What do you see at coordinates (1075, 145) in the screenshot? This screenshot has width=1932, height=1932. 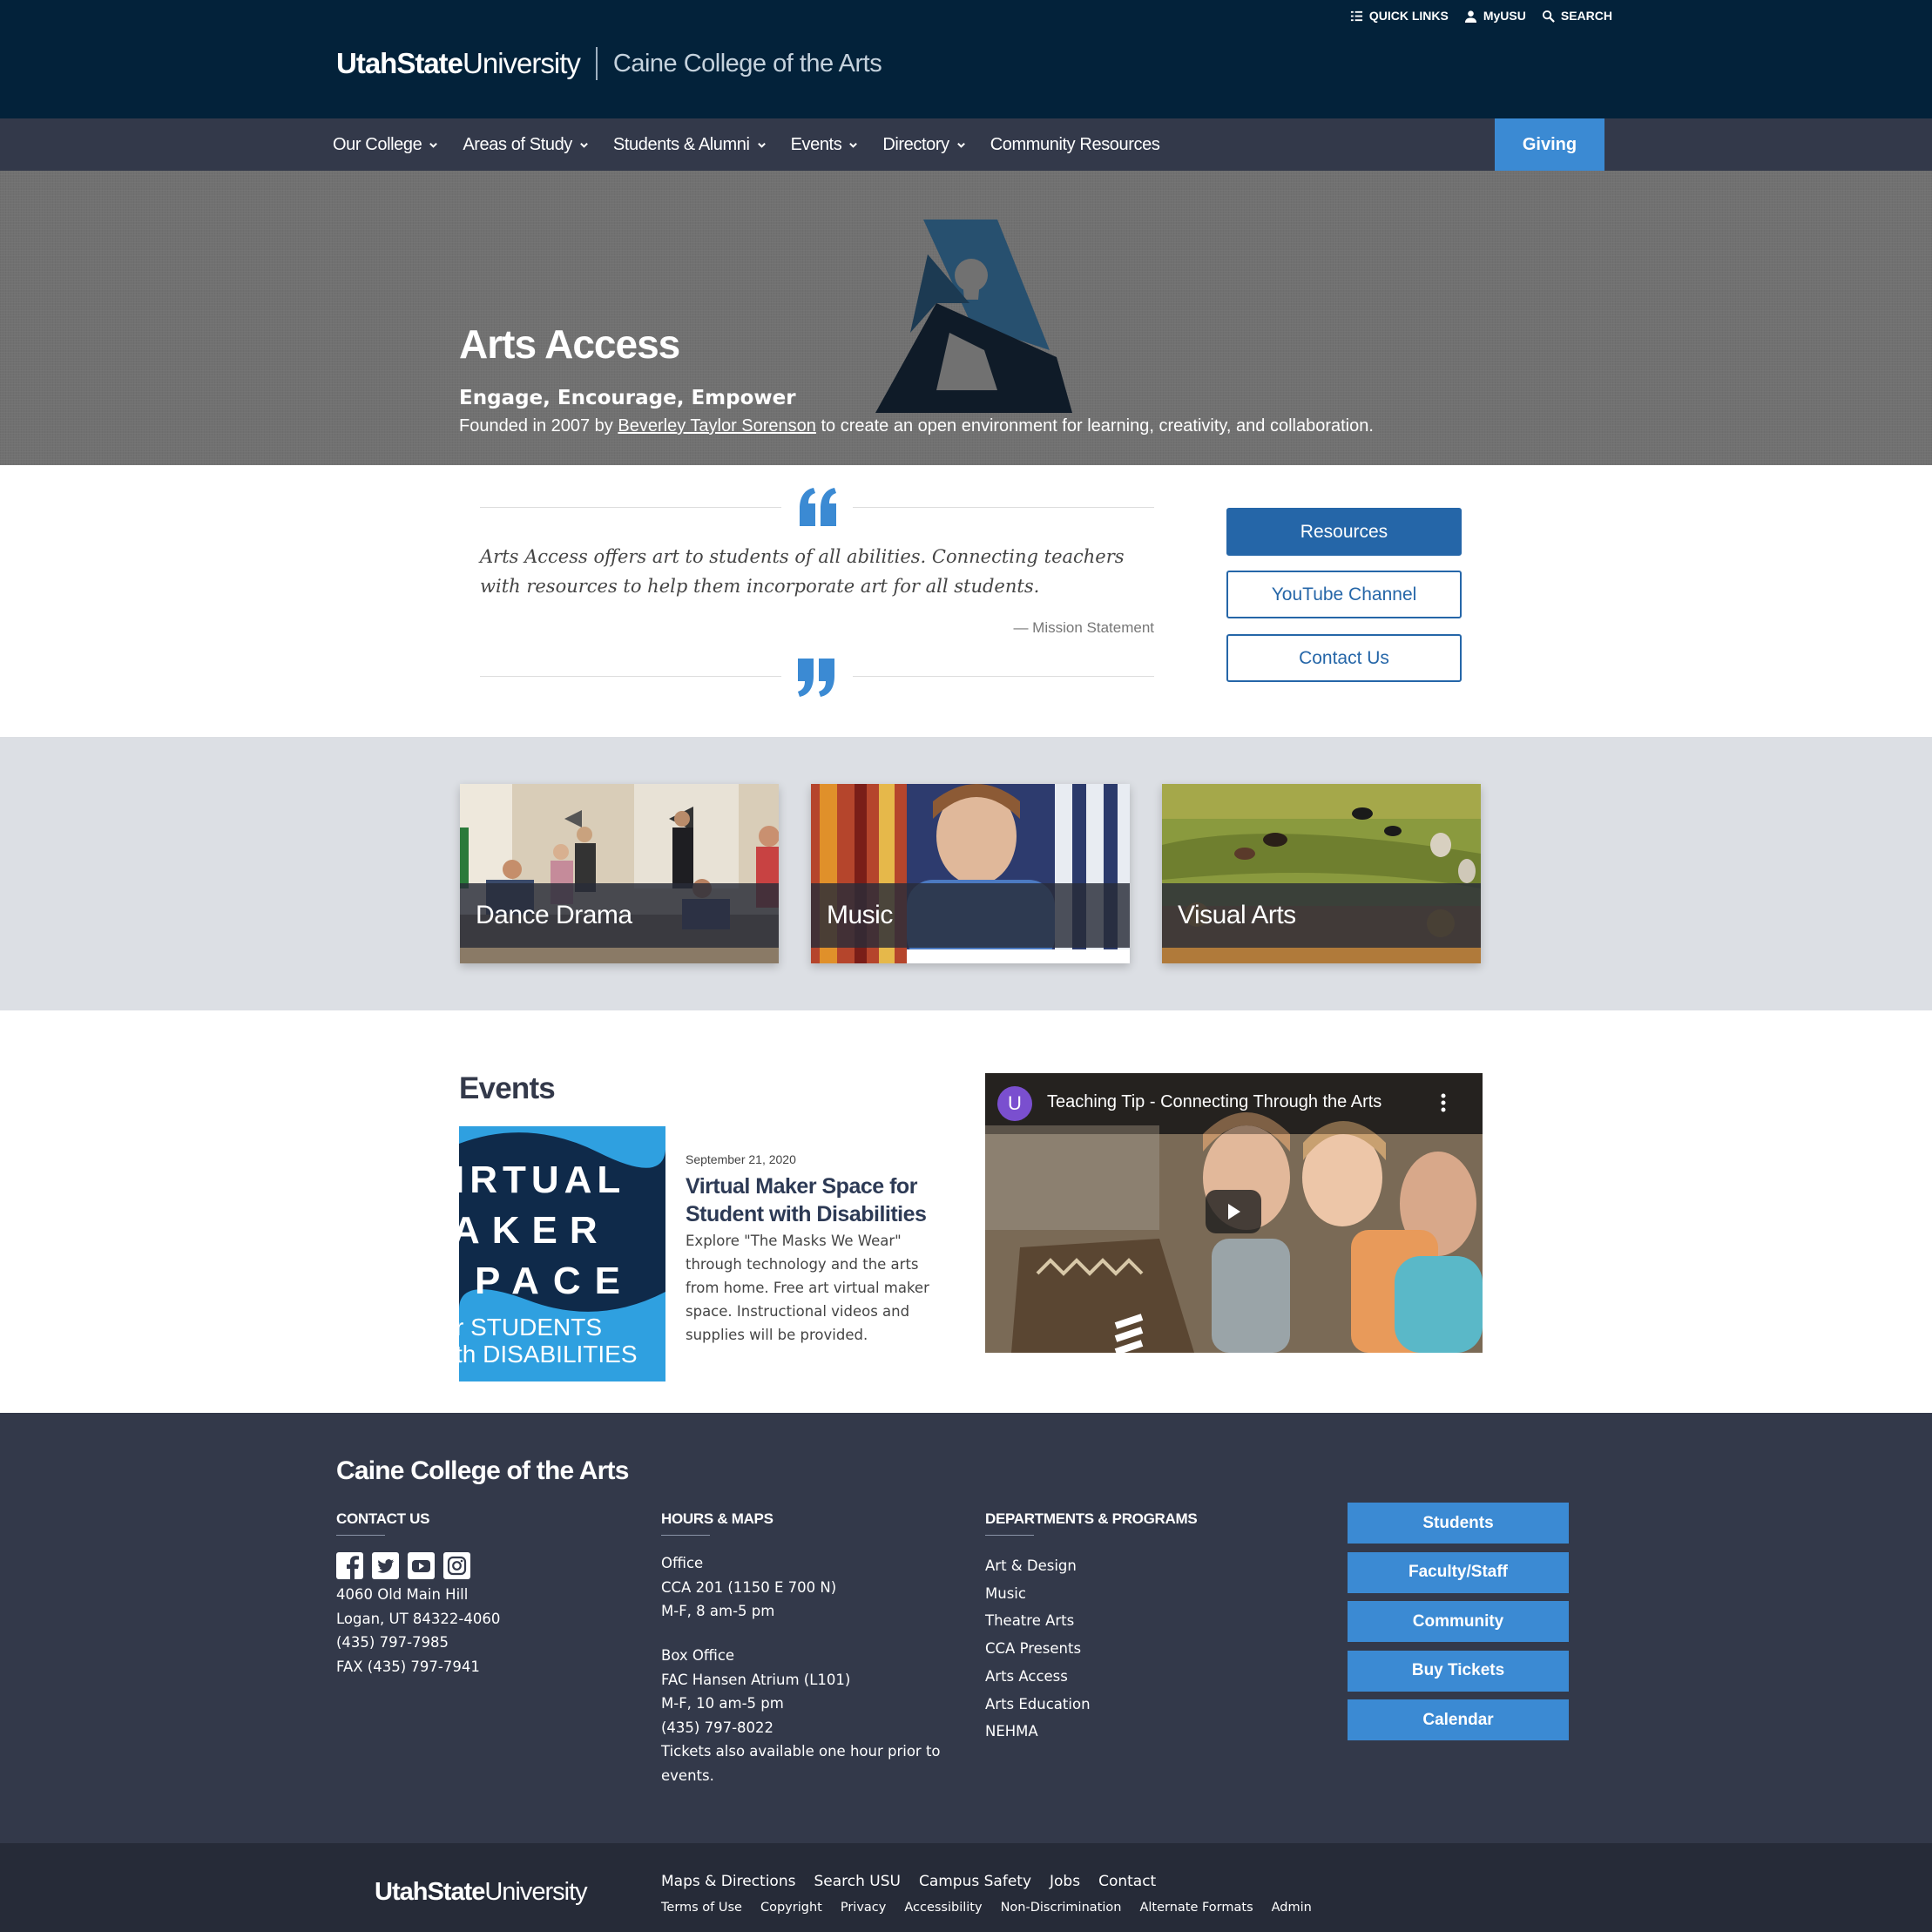 I see `nav-item-community-resources: Community Resources` at bounding box center [1075, 145].